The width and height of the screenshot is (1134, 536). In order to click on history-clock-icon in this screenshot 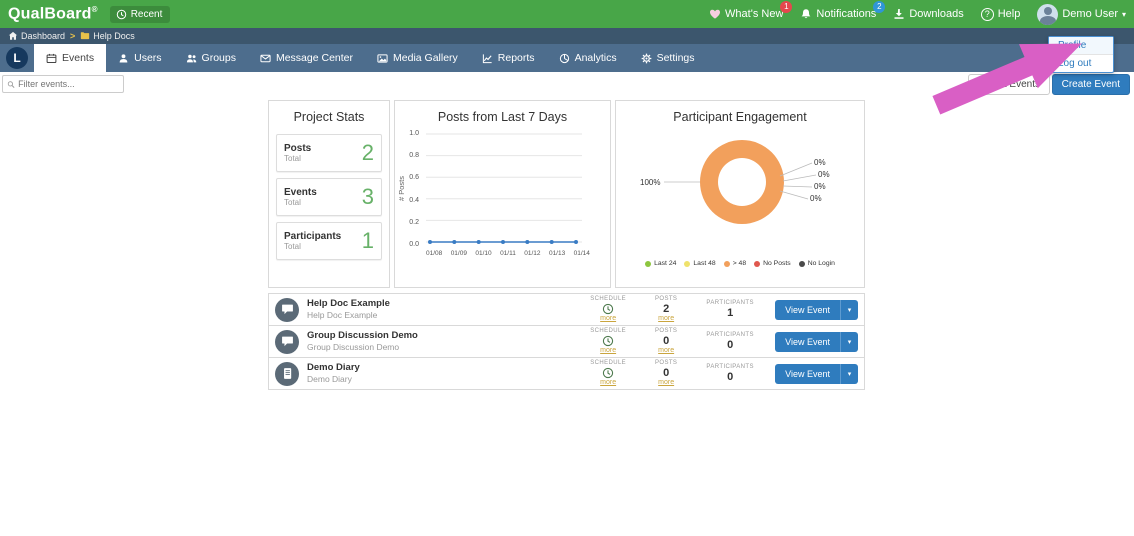, I will do `click(121, 14)`.